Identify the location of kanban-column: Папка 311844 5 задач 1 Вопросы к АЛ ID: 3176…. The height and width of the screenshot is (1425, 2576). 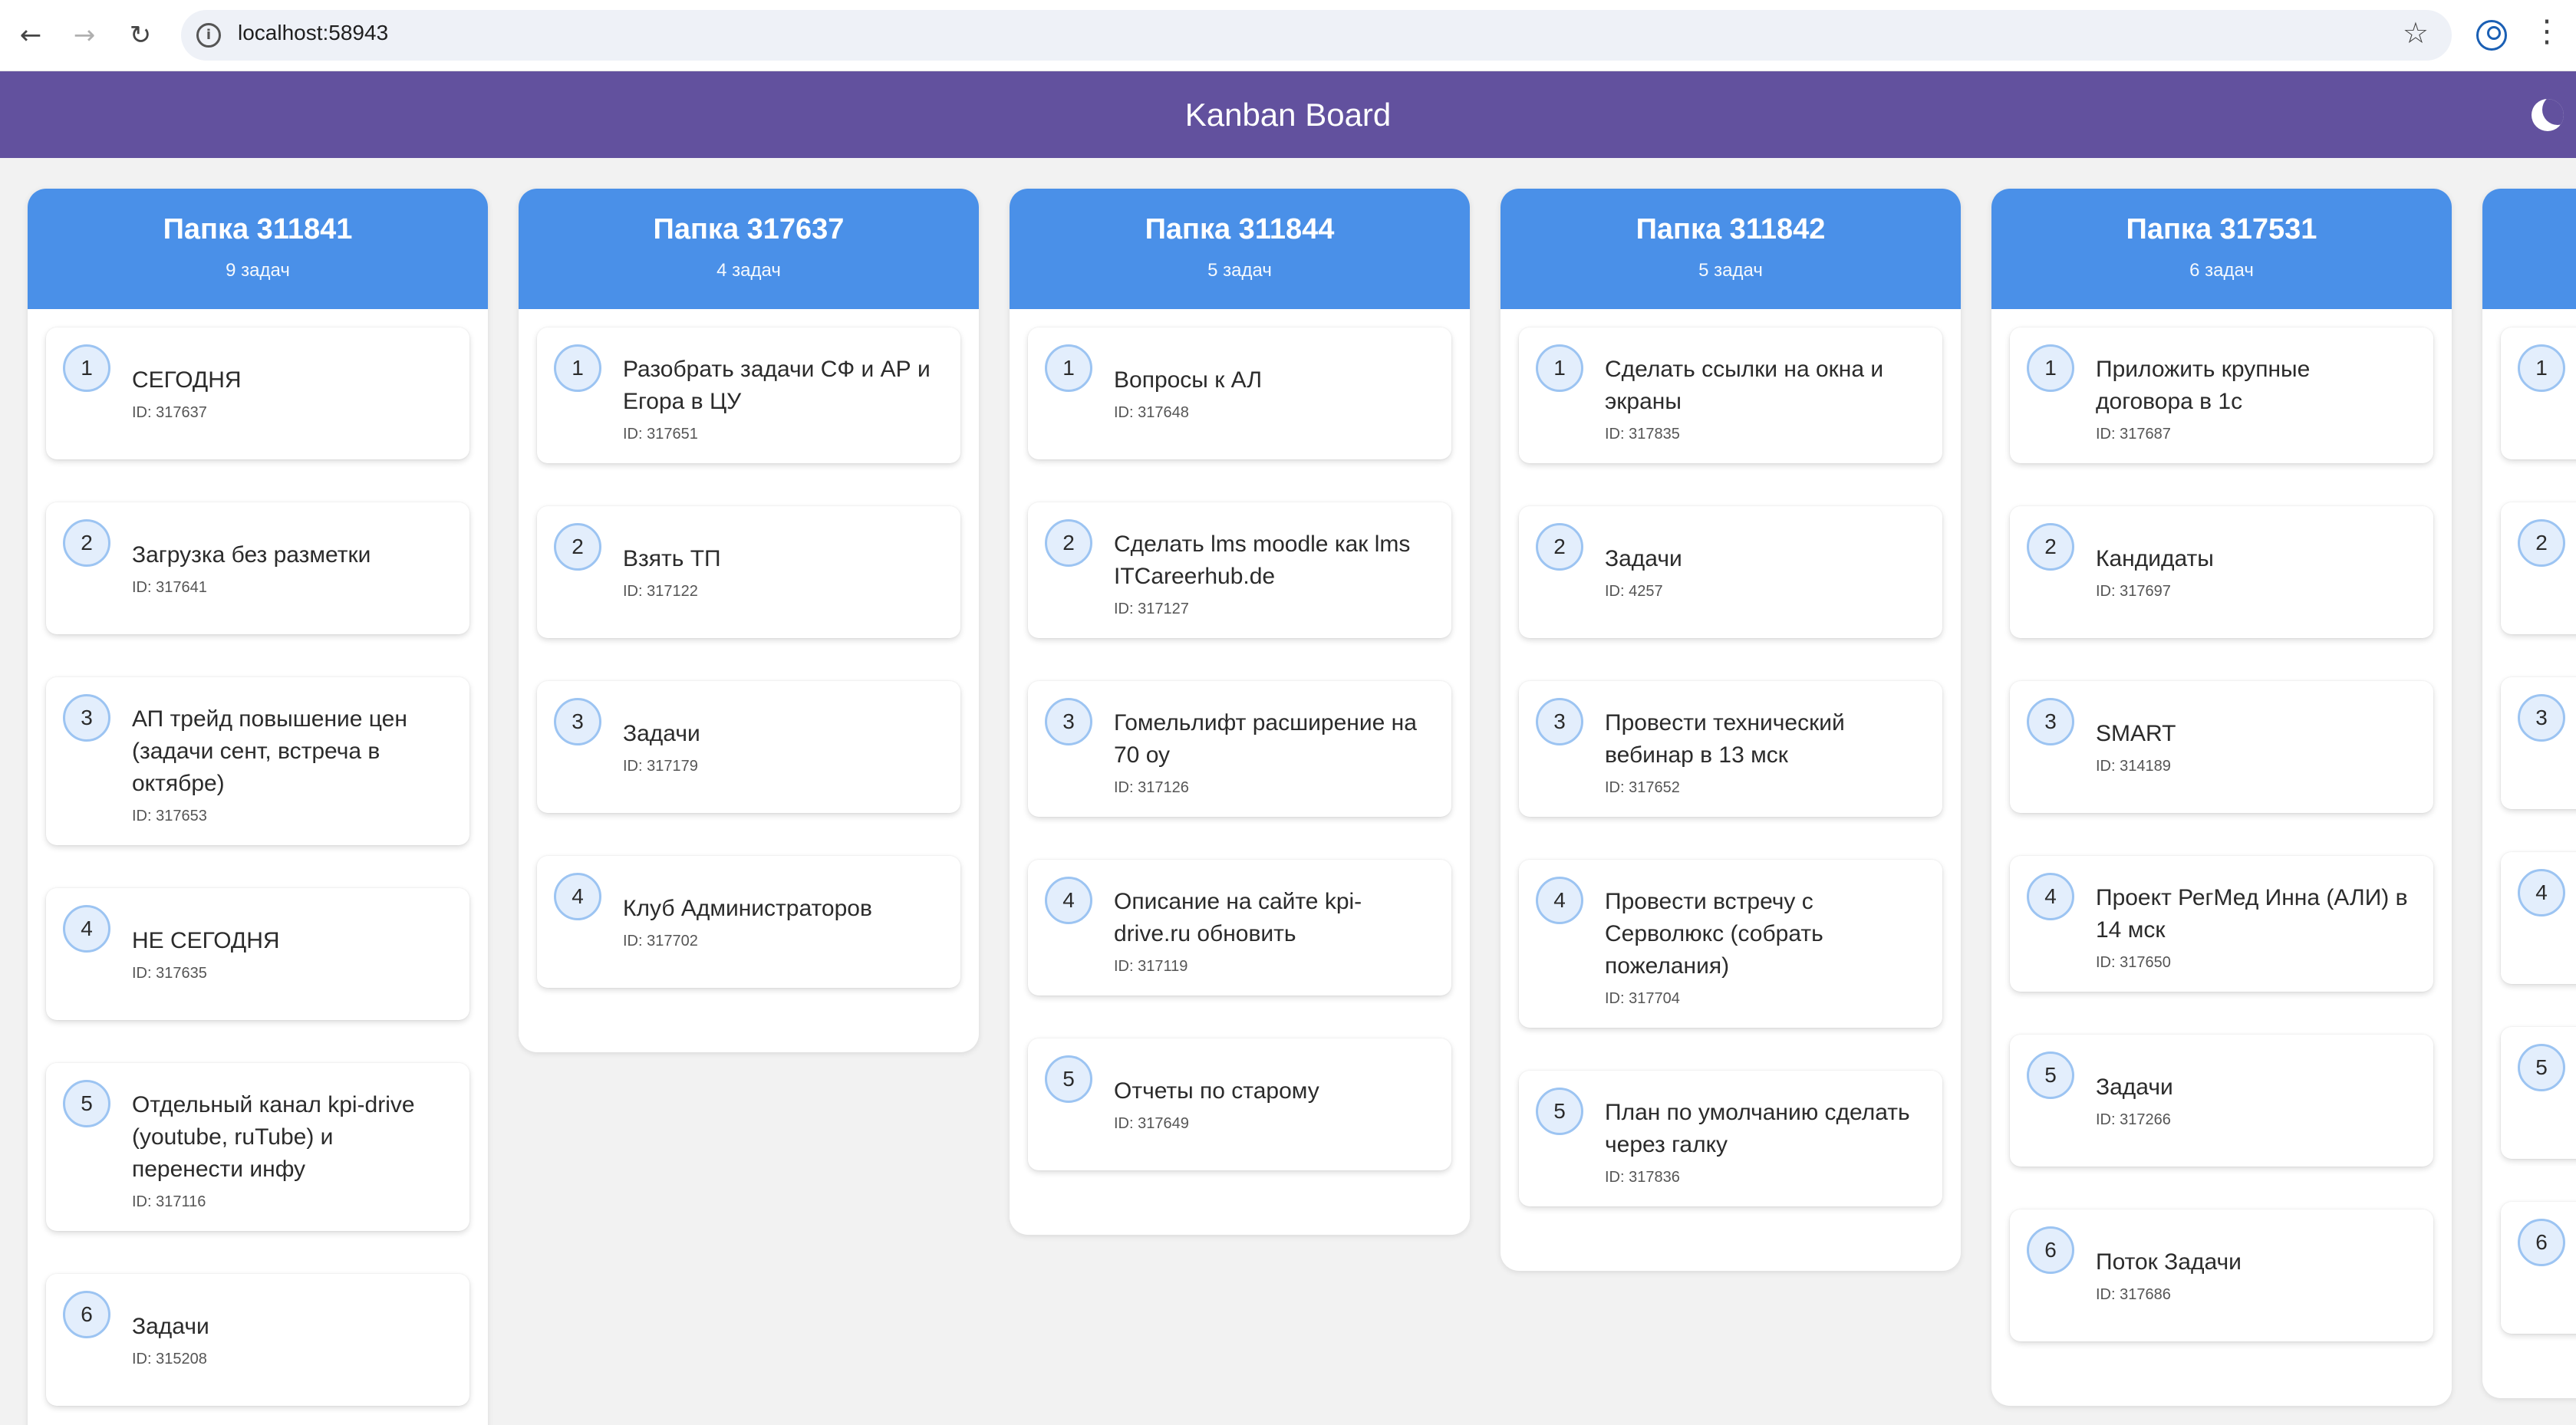
(1240, 712).